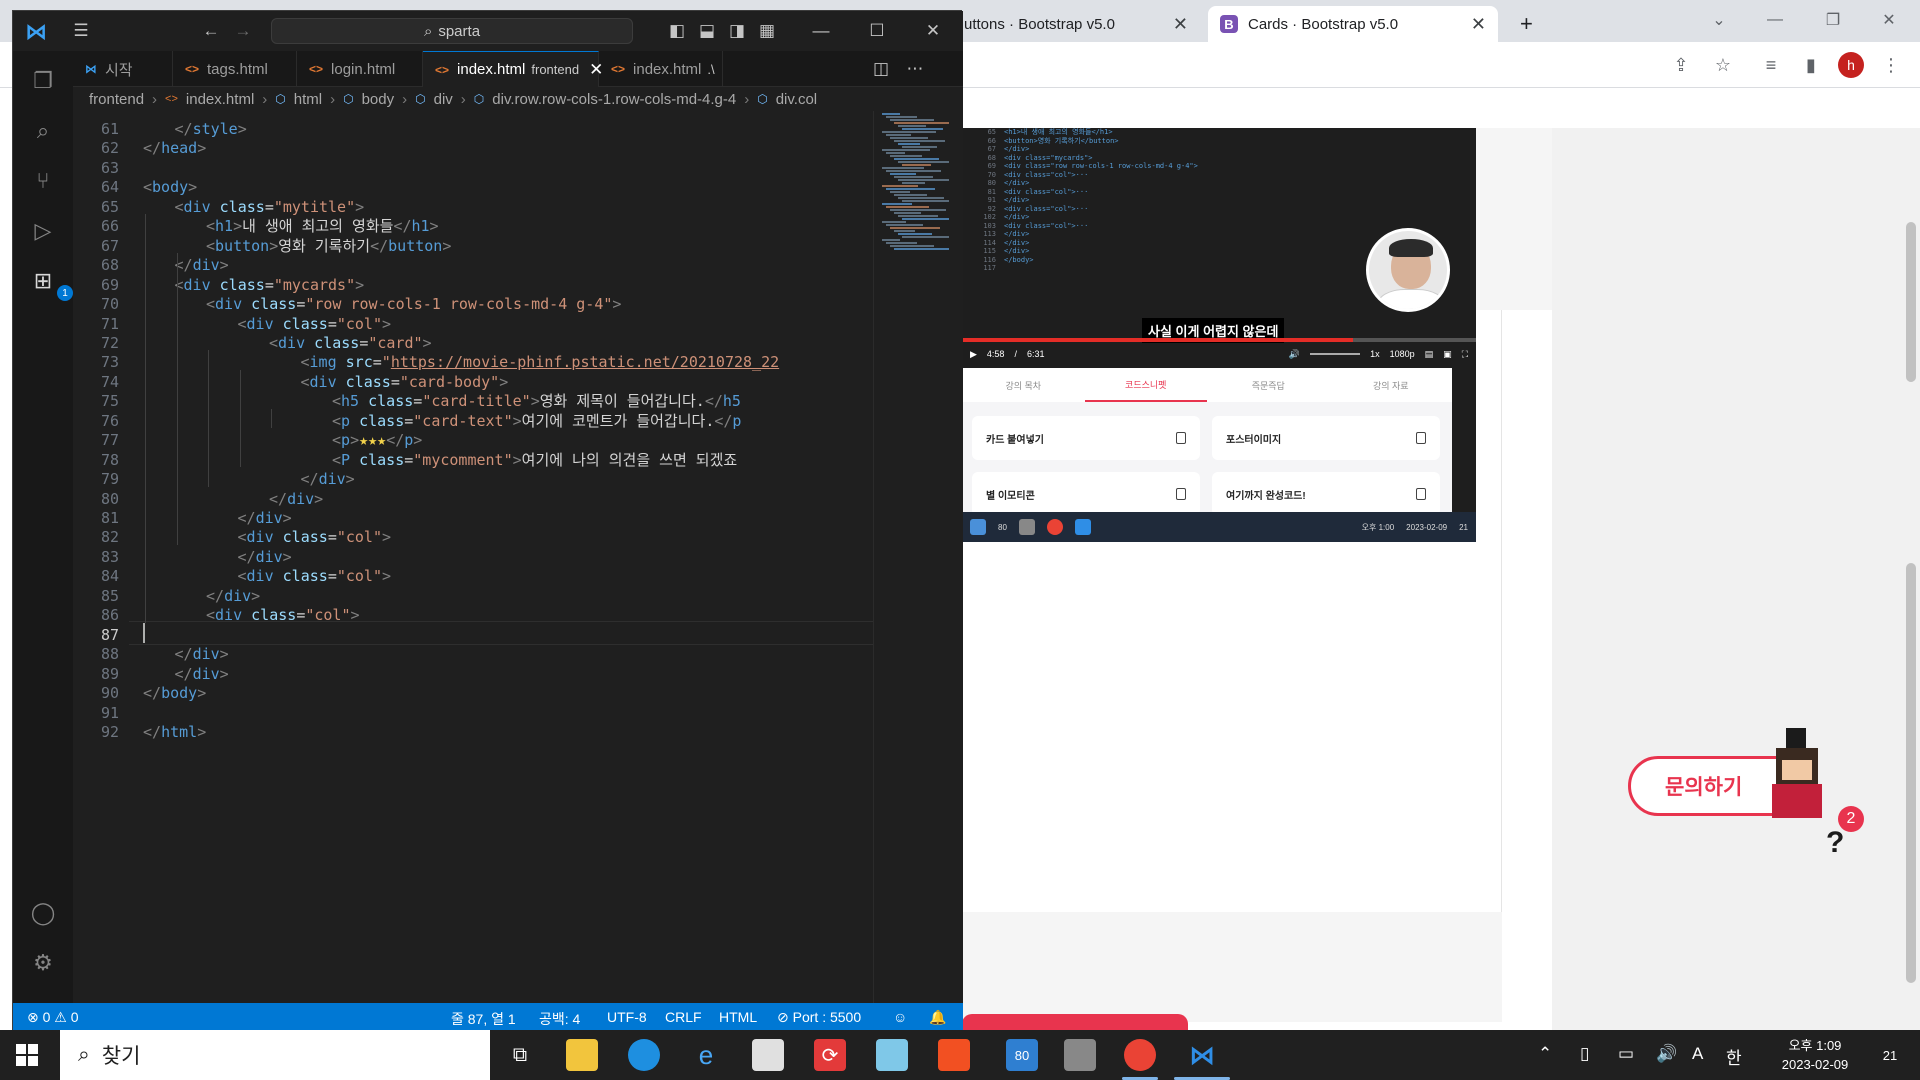 This screenshot has width=1920, height=1080. Describe the element at coordinates (1076, 24) in the screenshot. I see `chrome-tab-buttons: uttons · Bootstrap v5.0 ✕` at that location.